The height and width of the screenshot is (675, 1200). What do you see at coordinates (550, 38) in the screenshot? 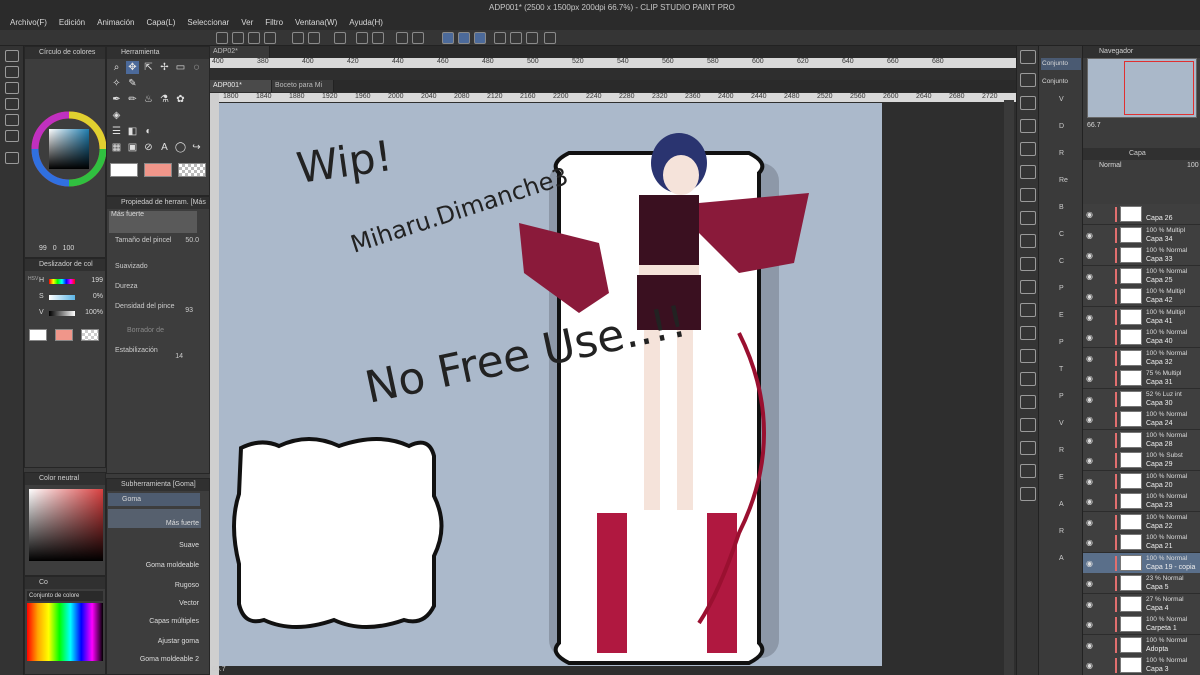
I see `phone-icon` at bounding box center [550, 38].